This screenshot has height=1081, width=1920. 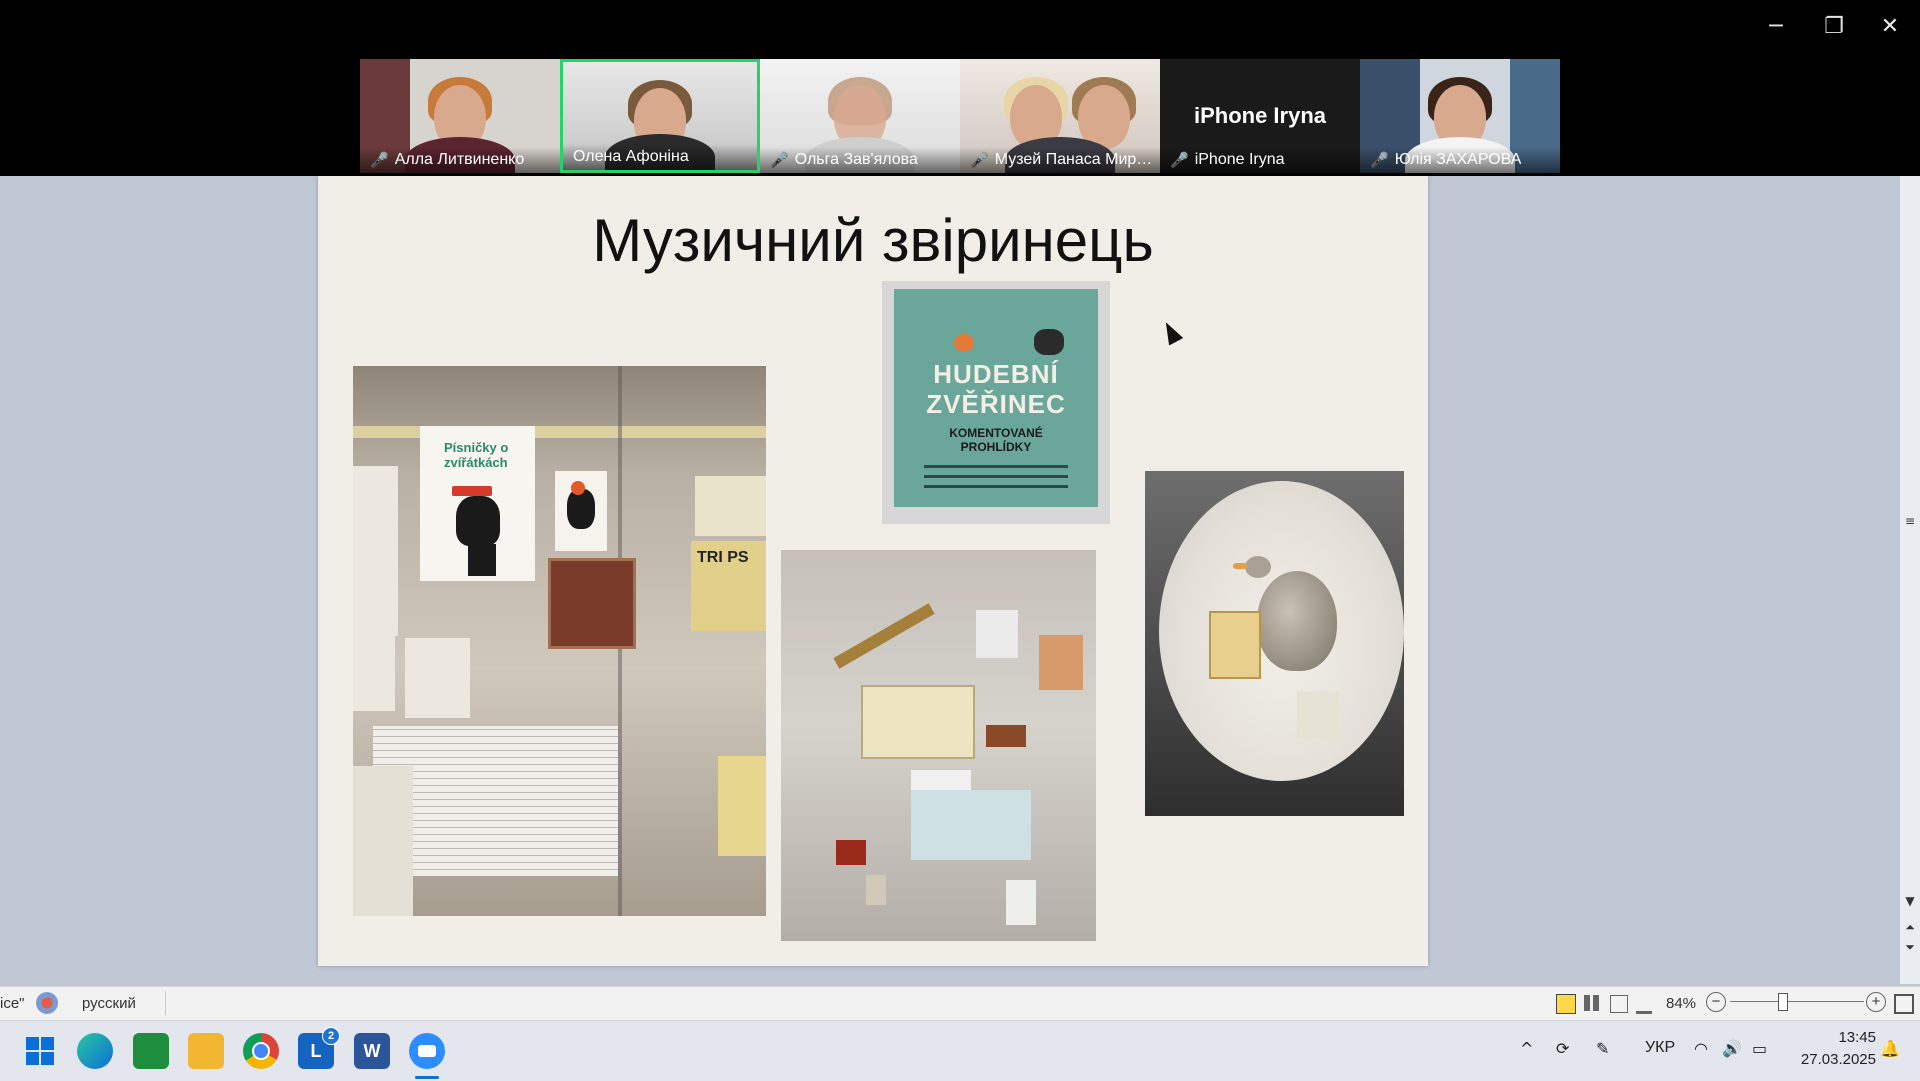 What do you see at coordinates (1910, 580) in the screenshot?
I see `vertical-scrollbar: ≡ ▼ ⏶ ⏷` at bounding box center [1910, 580].